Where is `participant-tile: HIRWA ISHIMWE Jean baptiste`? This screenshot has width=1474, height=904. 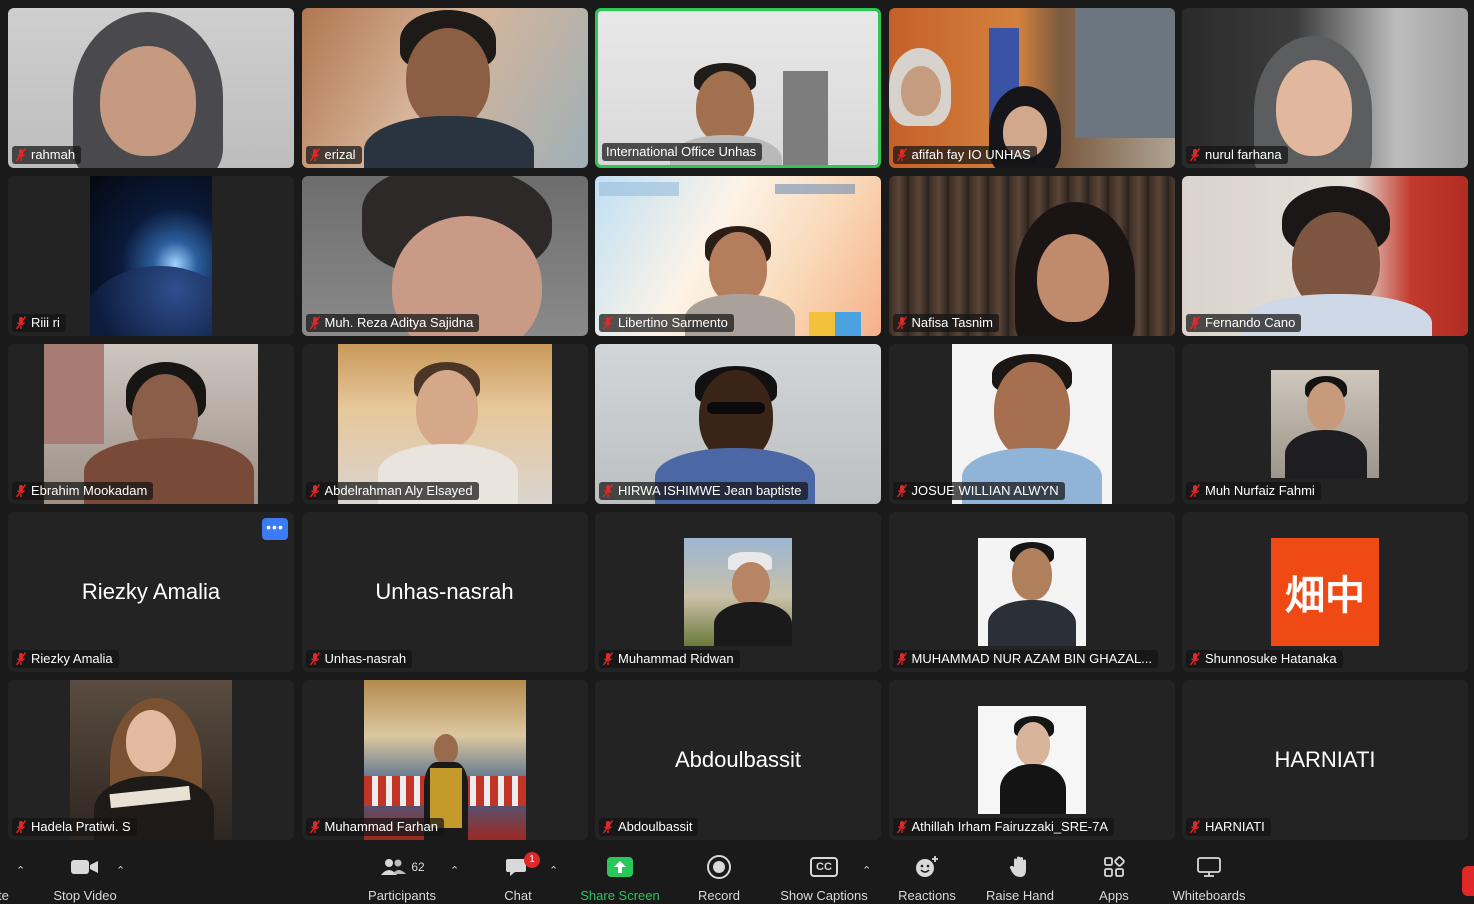
participant-tile: HIRWA ISHIMWE Jean baptiste is located at coordinates (738, 424).